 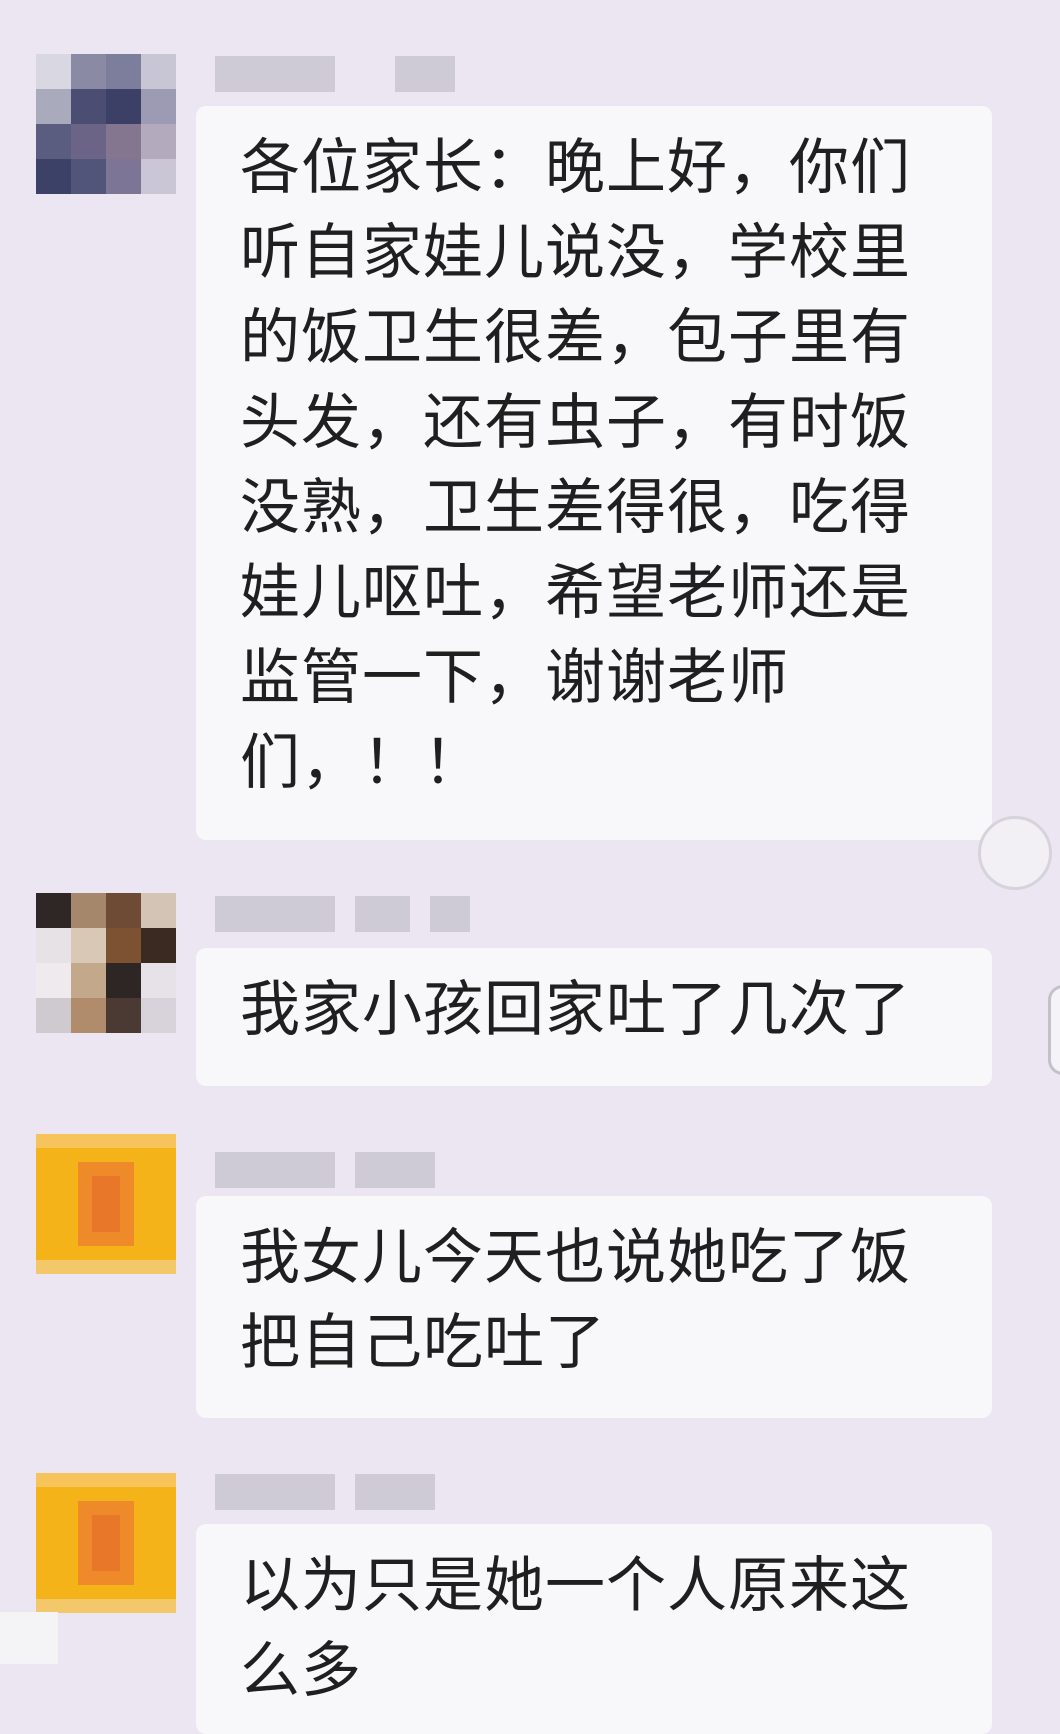 I want to click on message-bubble: 我女儿今天也说她吃了饭把自己吃吐了, so click(x=594, y=1307).